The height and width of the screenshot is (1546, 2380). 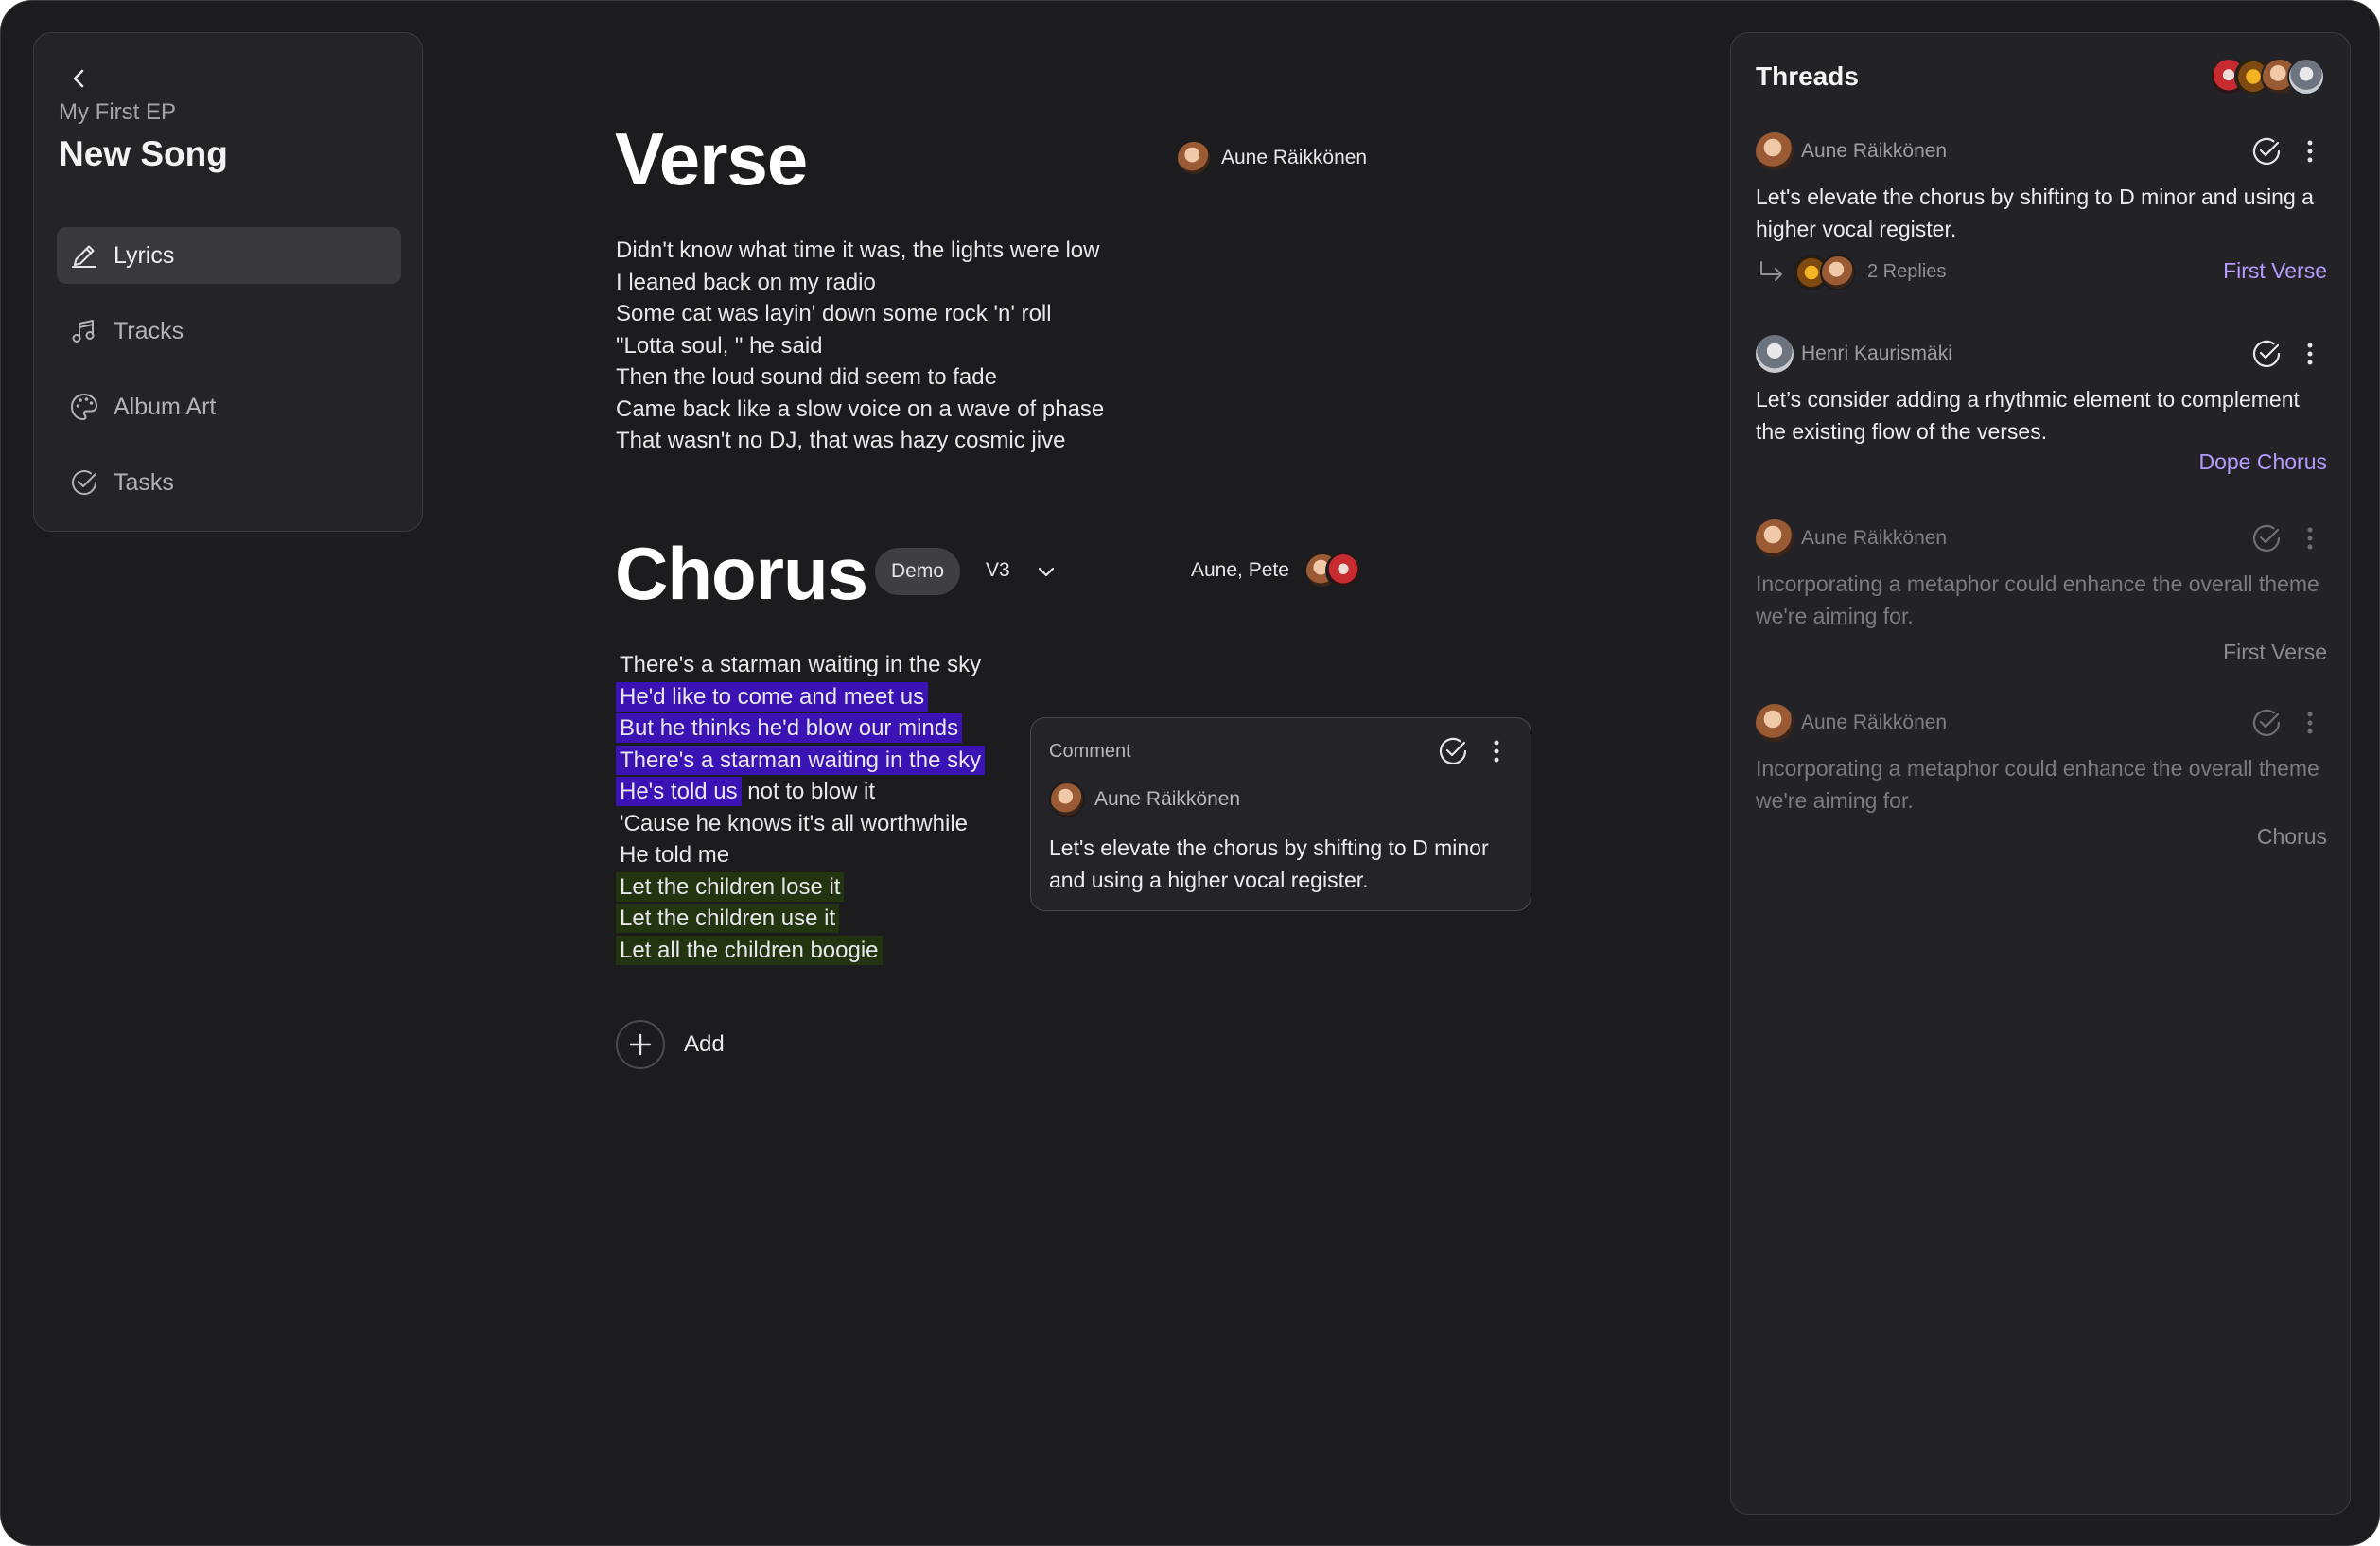 I want to click on chevron-down-icon, so click(x=1046, y=572).